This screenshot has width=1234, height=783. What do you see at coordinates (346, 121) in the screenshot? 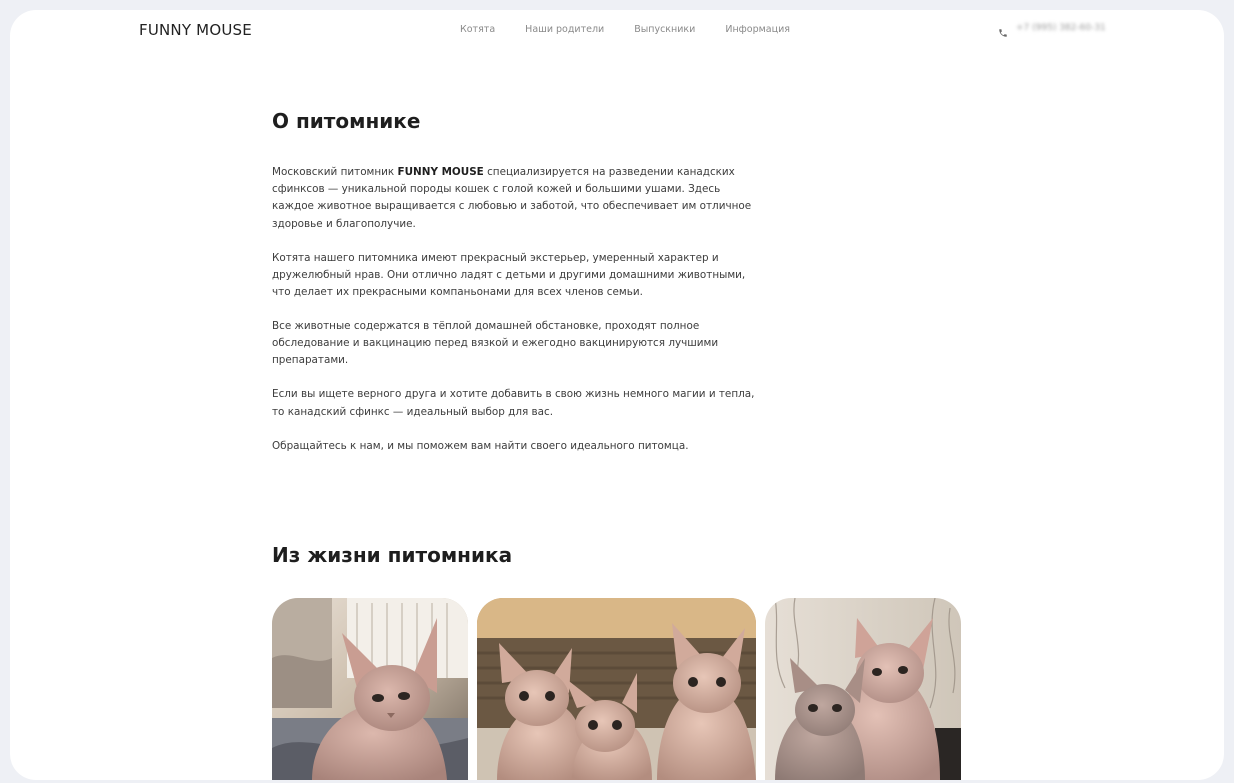
I see `about-title: О питомнике` at bounding box center [346, 121].